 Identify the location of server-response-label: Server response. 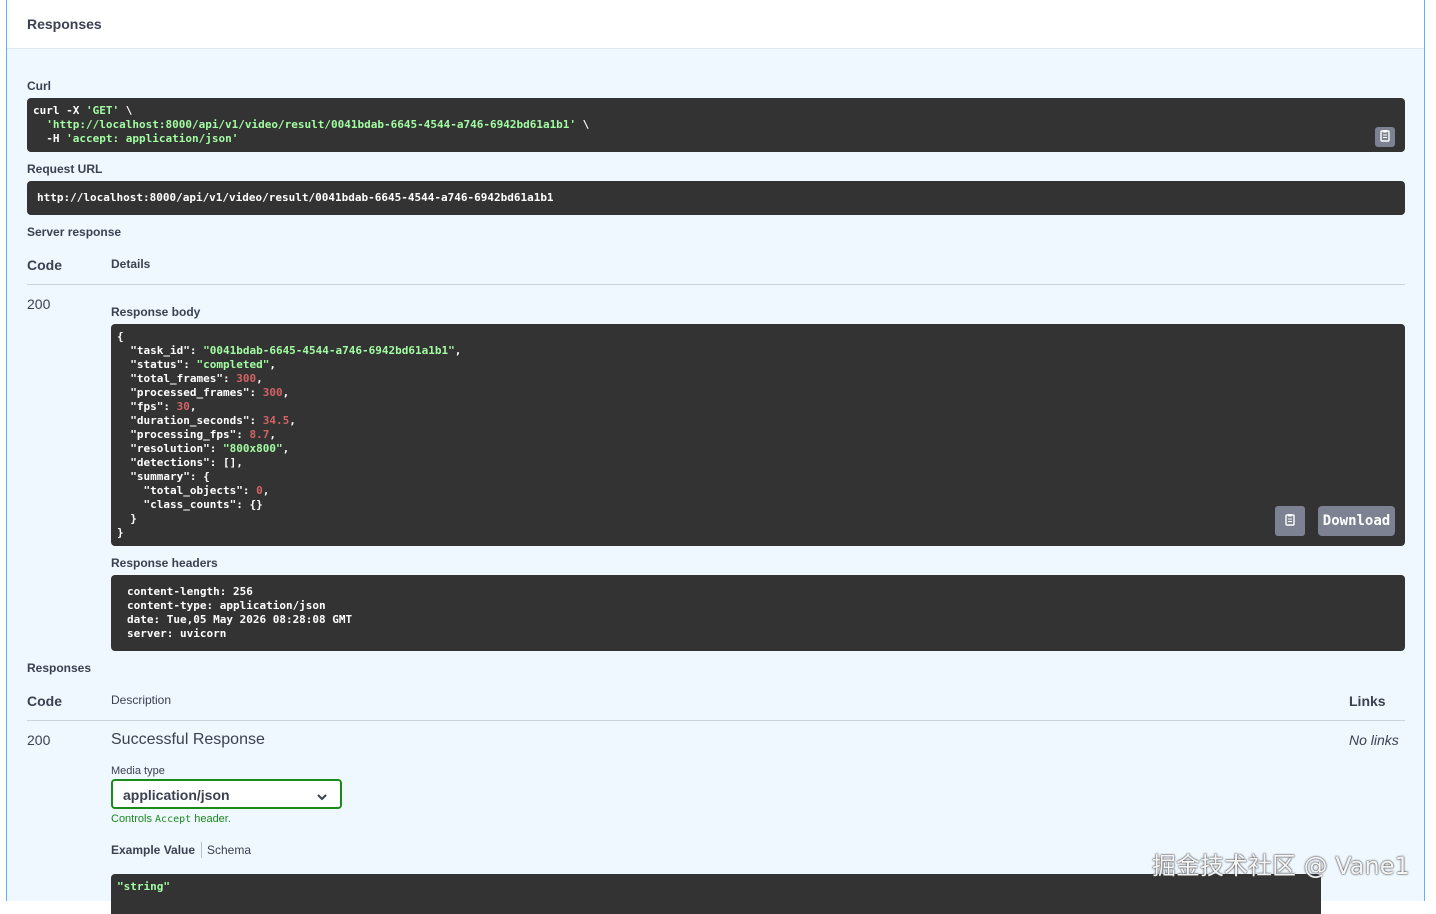
(74, 232).